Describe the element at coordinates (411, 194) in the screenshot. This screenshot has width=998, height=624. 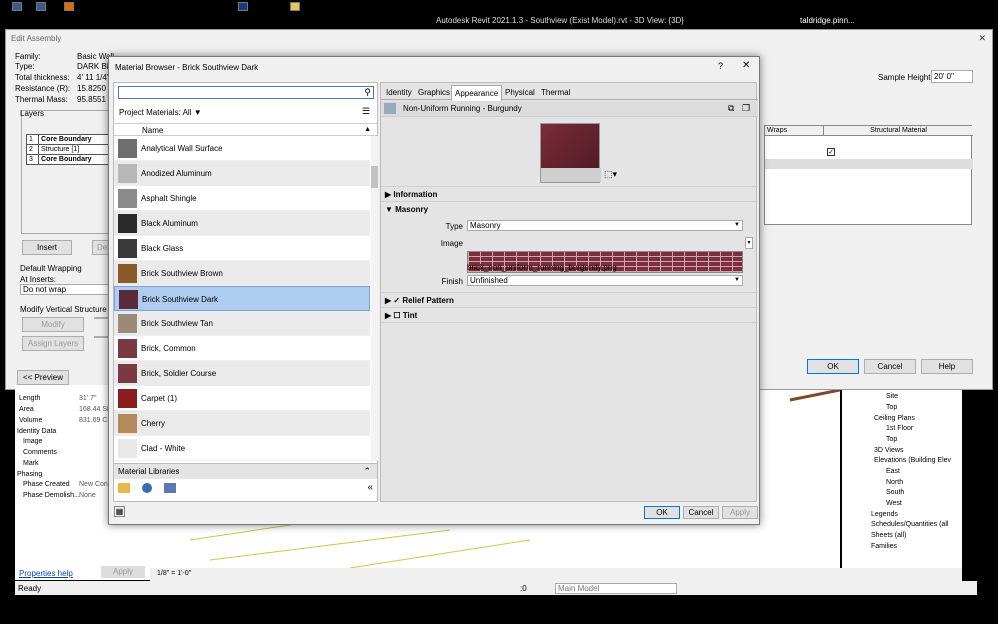
I see `section-information: ▶ Information` at that location.